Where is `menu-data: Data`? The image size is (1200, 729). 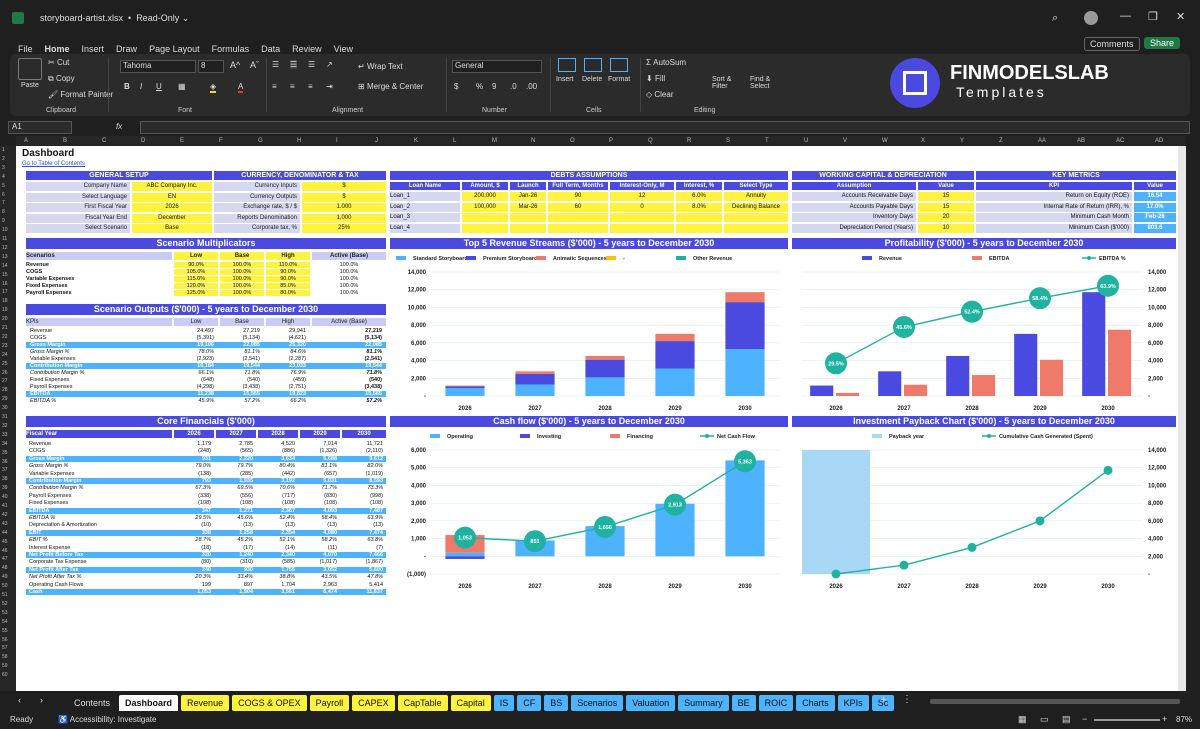
menu-data: Data is located at coordinates (270, 49).